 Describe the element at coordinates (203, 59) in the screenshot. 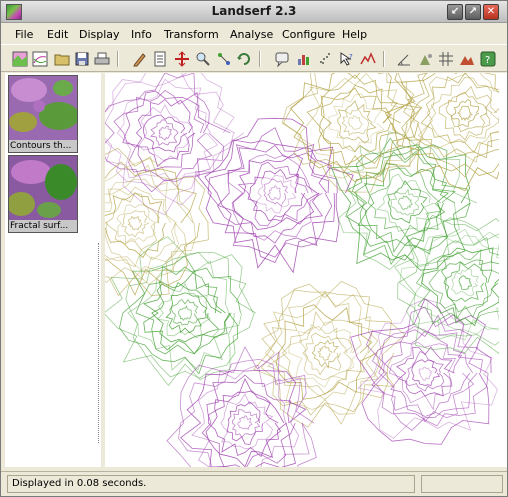

I see `zoom-icon` at that location.